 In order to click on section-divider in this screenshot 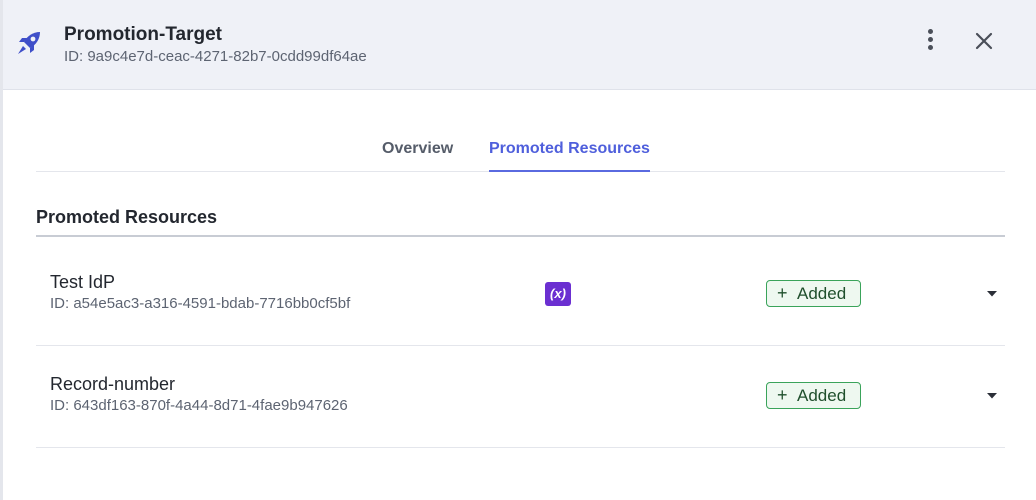, I will do `click(520, 236)`.